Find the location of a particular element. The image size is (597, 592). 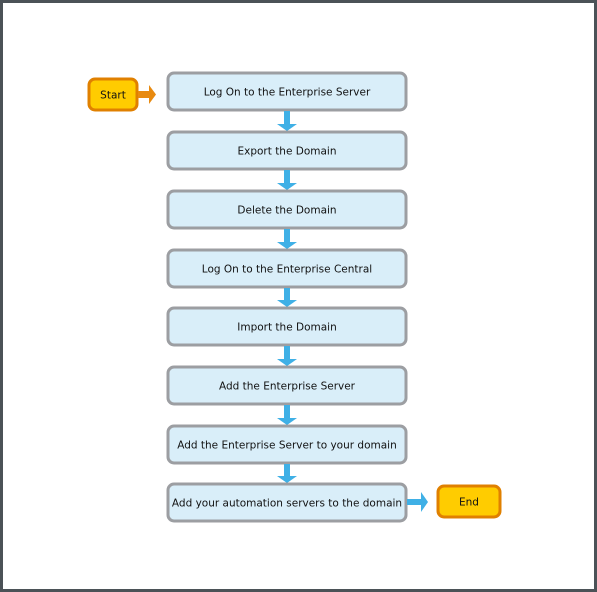

step-4: Log On to the Enterprise Central is located at coordinates (287, 268).